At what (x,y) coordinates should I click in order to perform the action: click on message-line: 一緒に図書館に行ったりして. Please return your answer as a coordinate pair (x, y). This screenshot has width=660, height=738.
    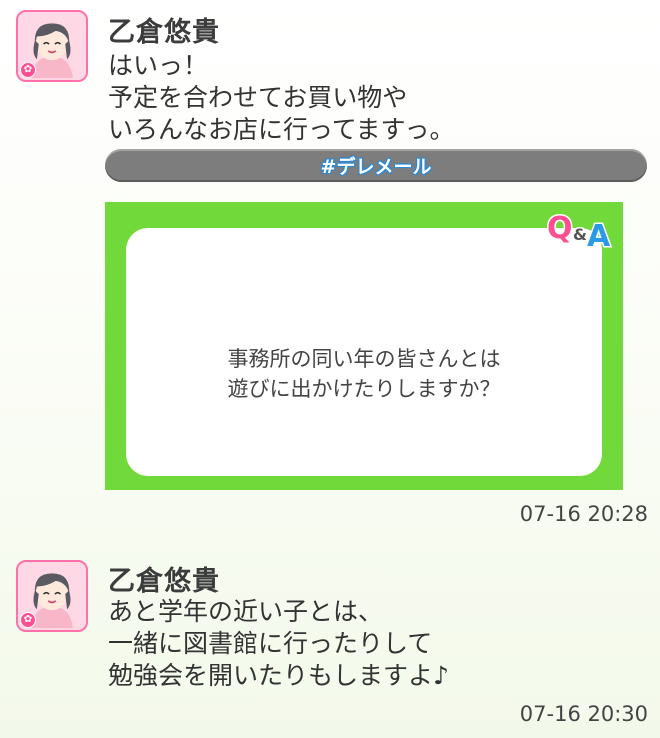
    Looking at the image, I should click on (270, 643).